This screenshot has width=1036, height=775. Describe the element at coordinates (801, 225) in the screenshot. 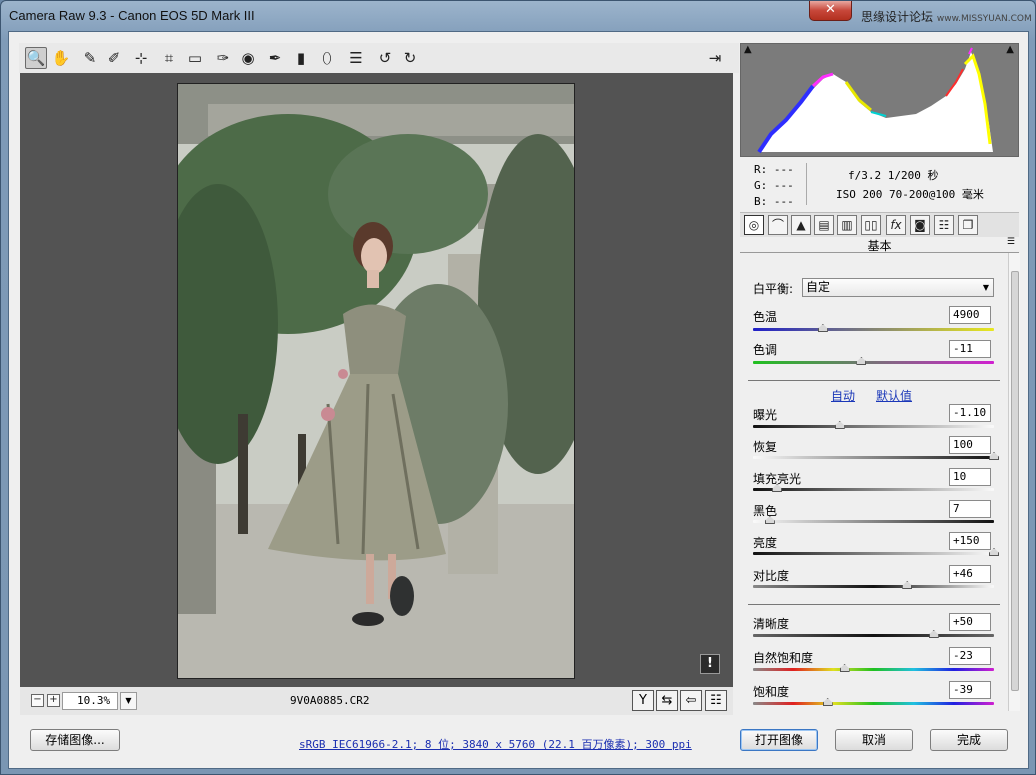

I see `tab-detail-icon: ▲` at that location.